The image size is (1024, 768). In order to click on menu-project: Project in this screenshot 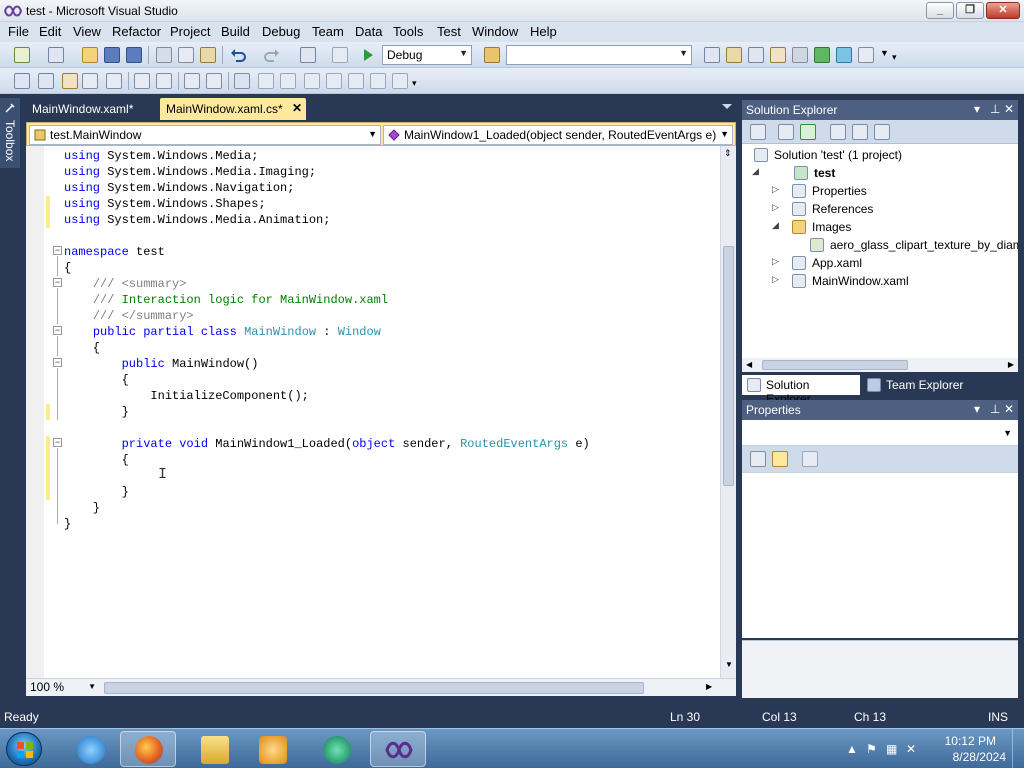, I will do `click(190, 31)`.